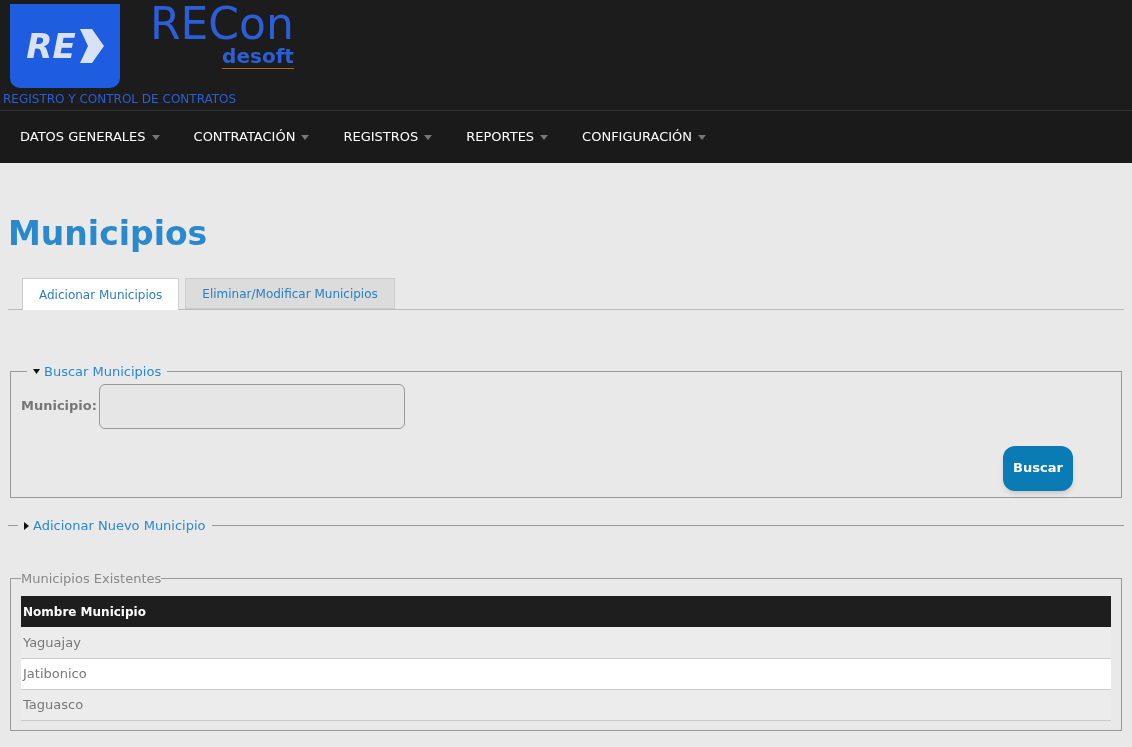 The width and height of the screenshot is (1132, 747). What do you see at coordinates (51, 46) in the screenshot?
I see `logo-letters: RE` at bounding box center [51, 46].